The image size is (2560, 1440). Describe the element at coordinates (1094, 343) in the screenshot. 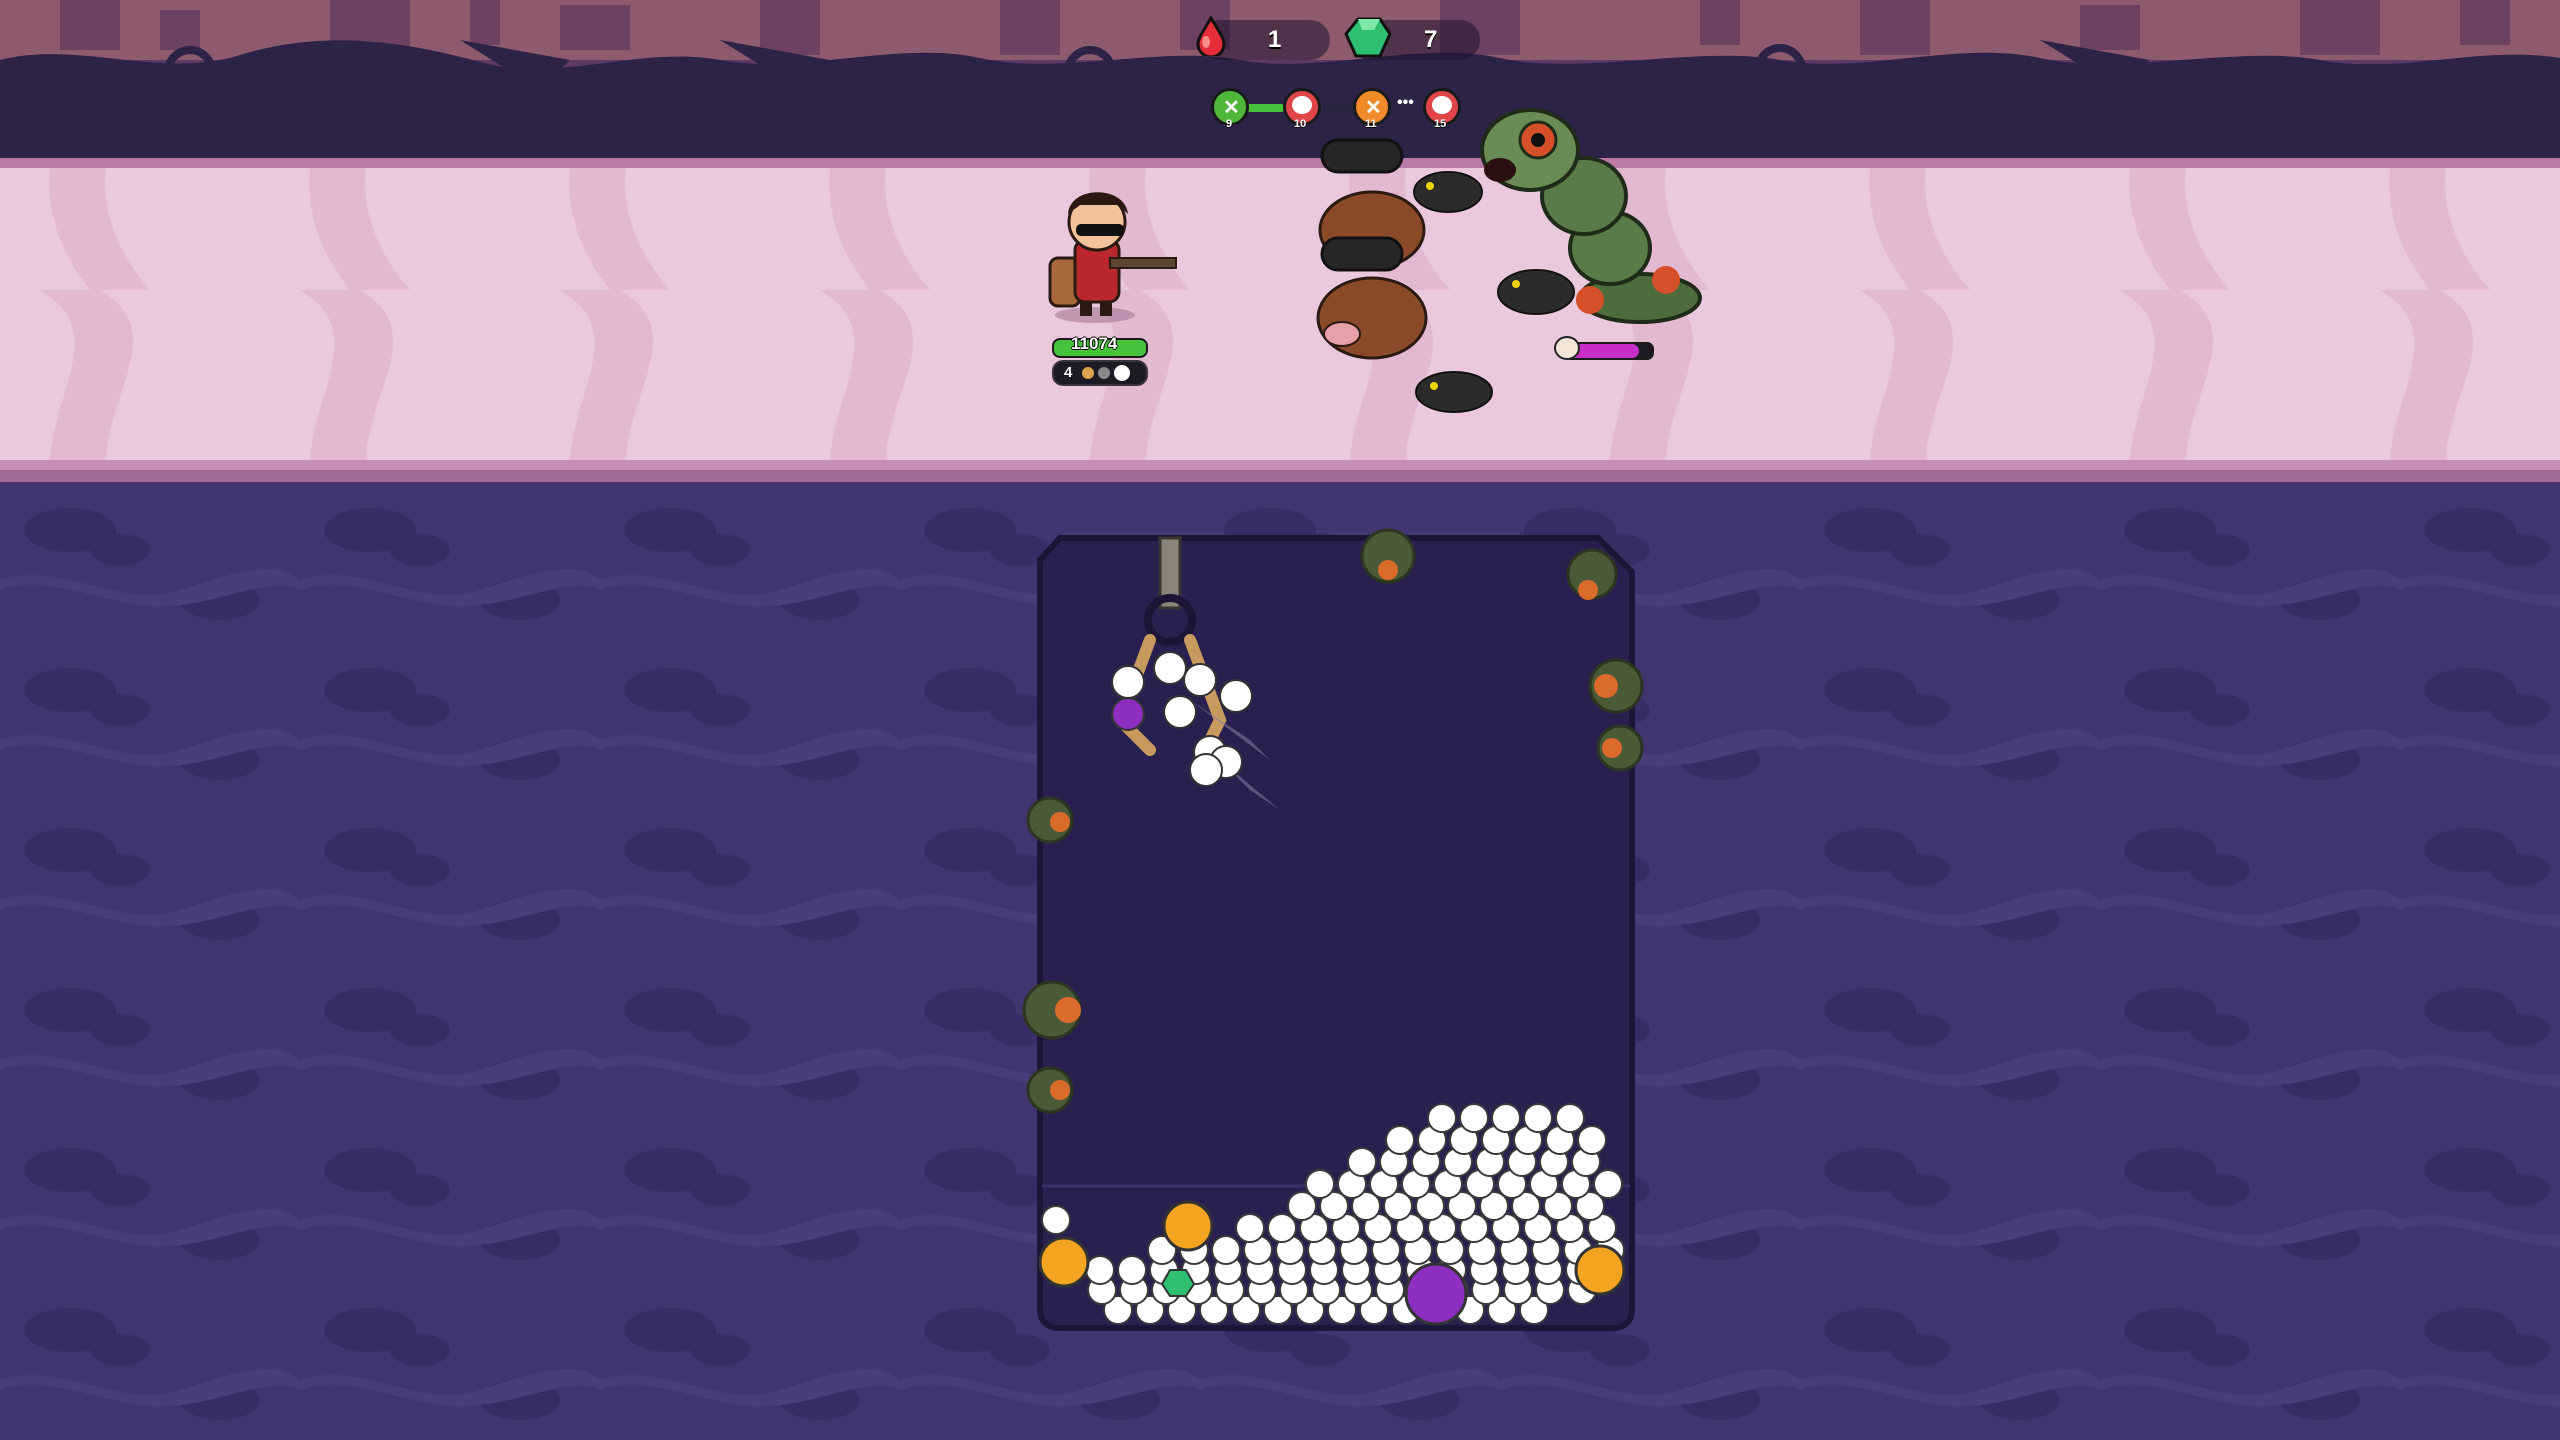

I see `player-hp-value: 11074` at that location.